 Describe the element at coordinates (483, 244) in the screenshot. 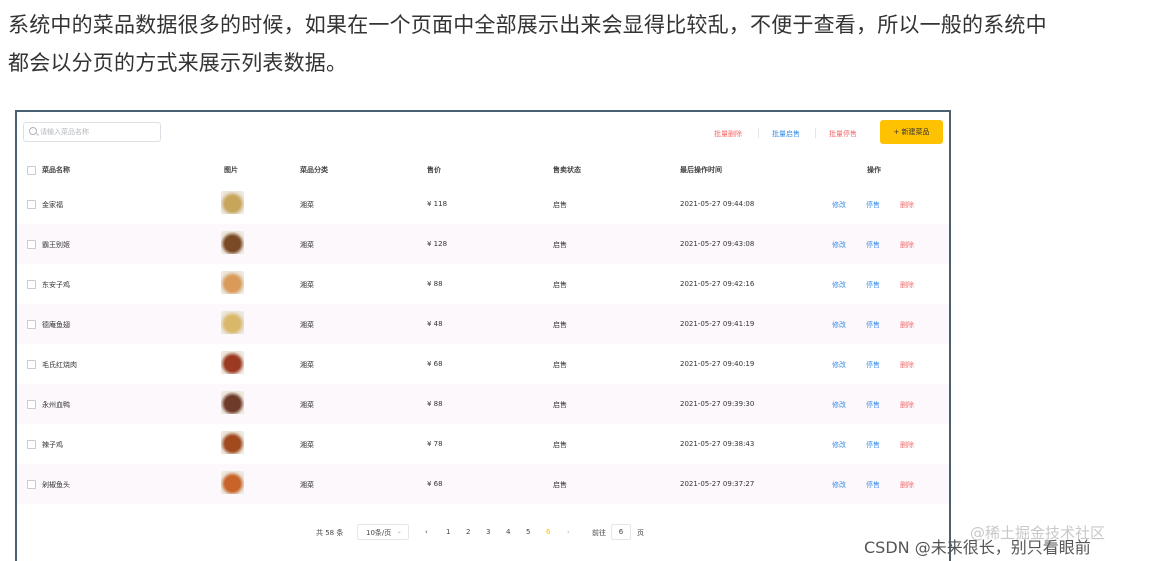

I see `table-row: 霸王别姬 湘菜 ¥ 128 启售 2021-05-27 09:43:08 修改 停售 删除` at that location.